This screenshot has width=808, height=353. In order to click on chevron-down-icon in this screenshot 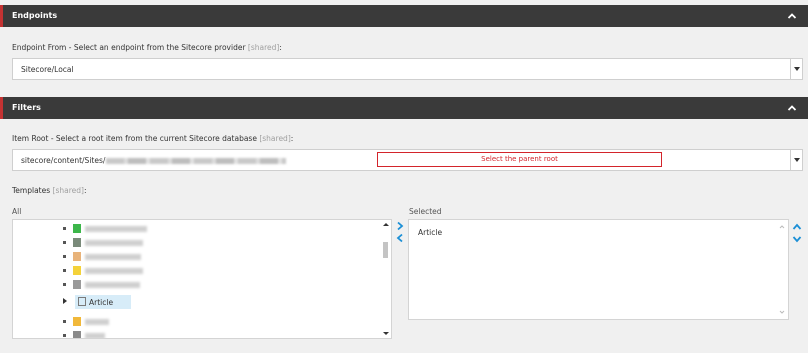, I will do `click(797, 239)`.